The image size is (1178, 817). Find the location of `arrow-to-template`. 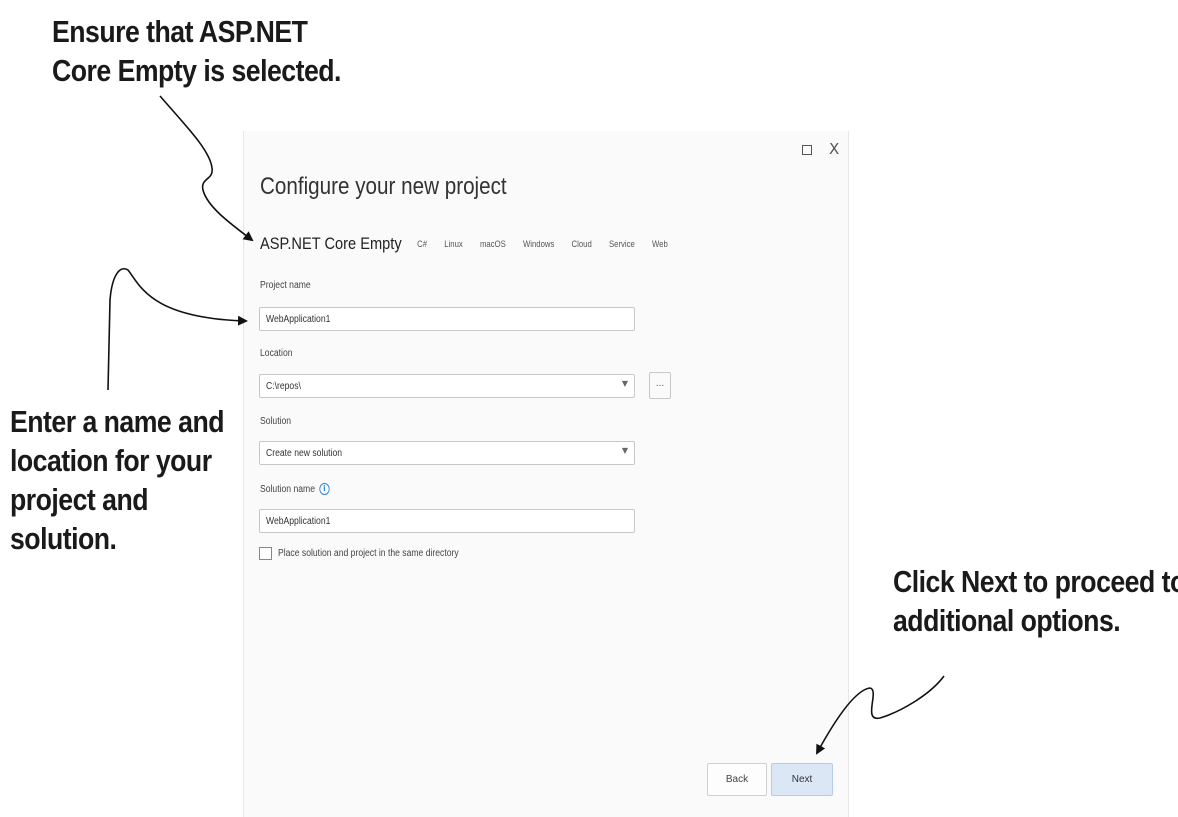

arrow-to-template is located at coordinates (206, 168).